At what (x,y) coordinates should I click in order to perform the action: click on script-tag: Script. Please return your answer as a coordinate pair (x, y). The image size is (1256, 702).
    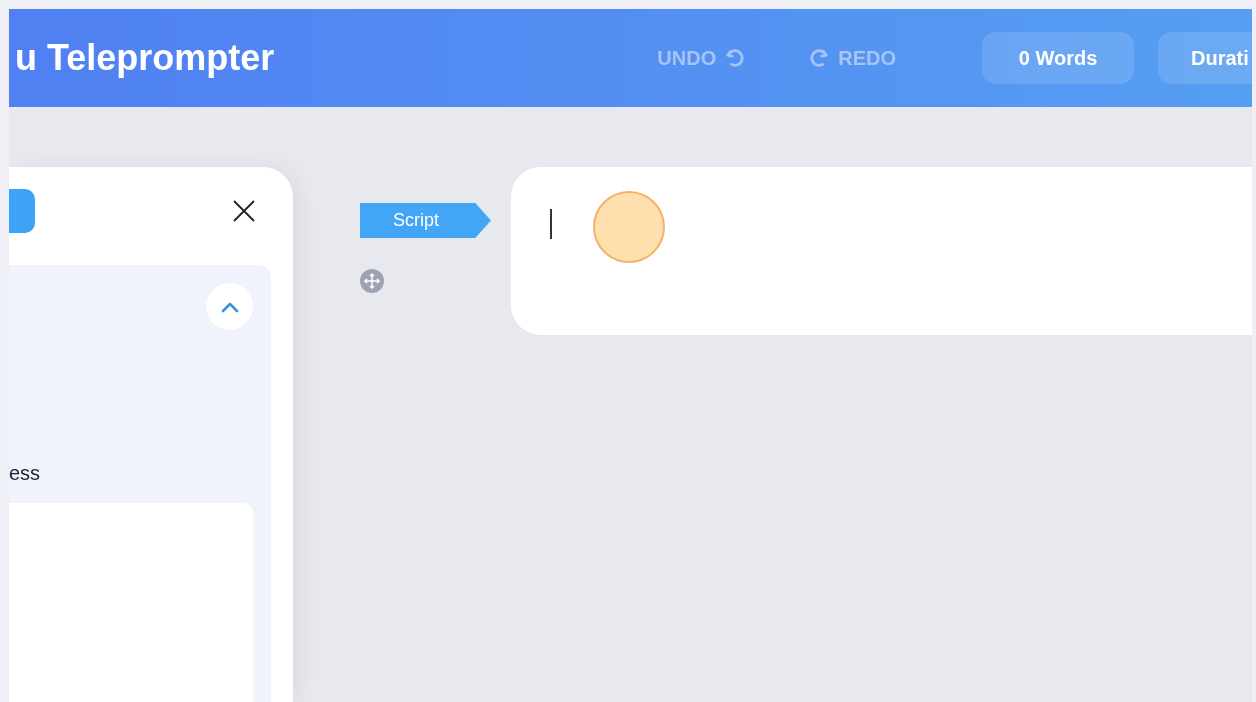
    Looking at the image, I should click on (425, 220).